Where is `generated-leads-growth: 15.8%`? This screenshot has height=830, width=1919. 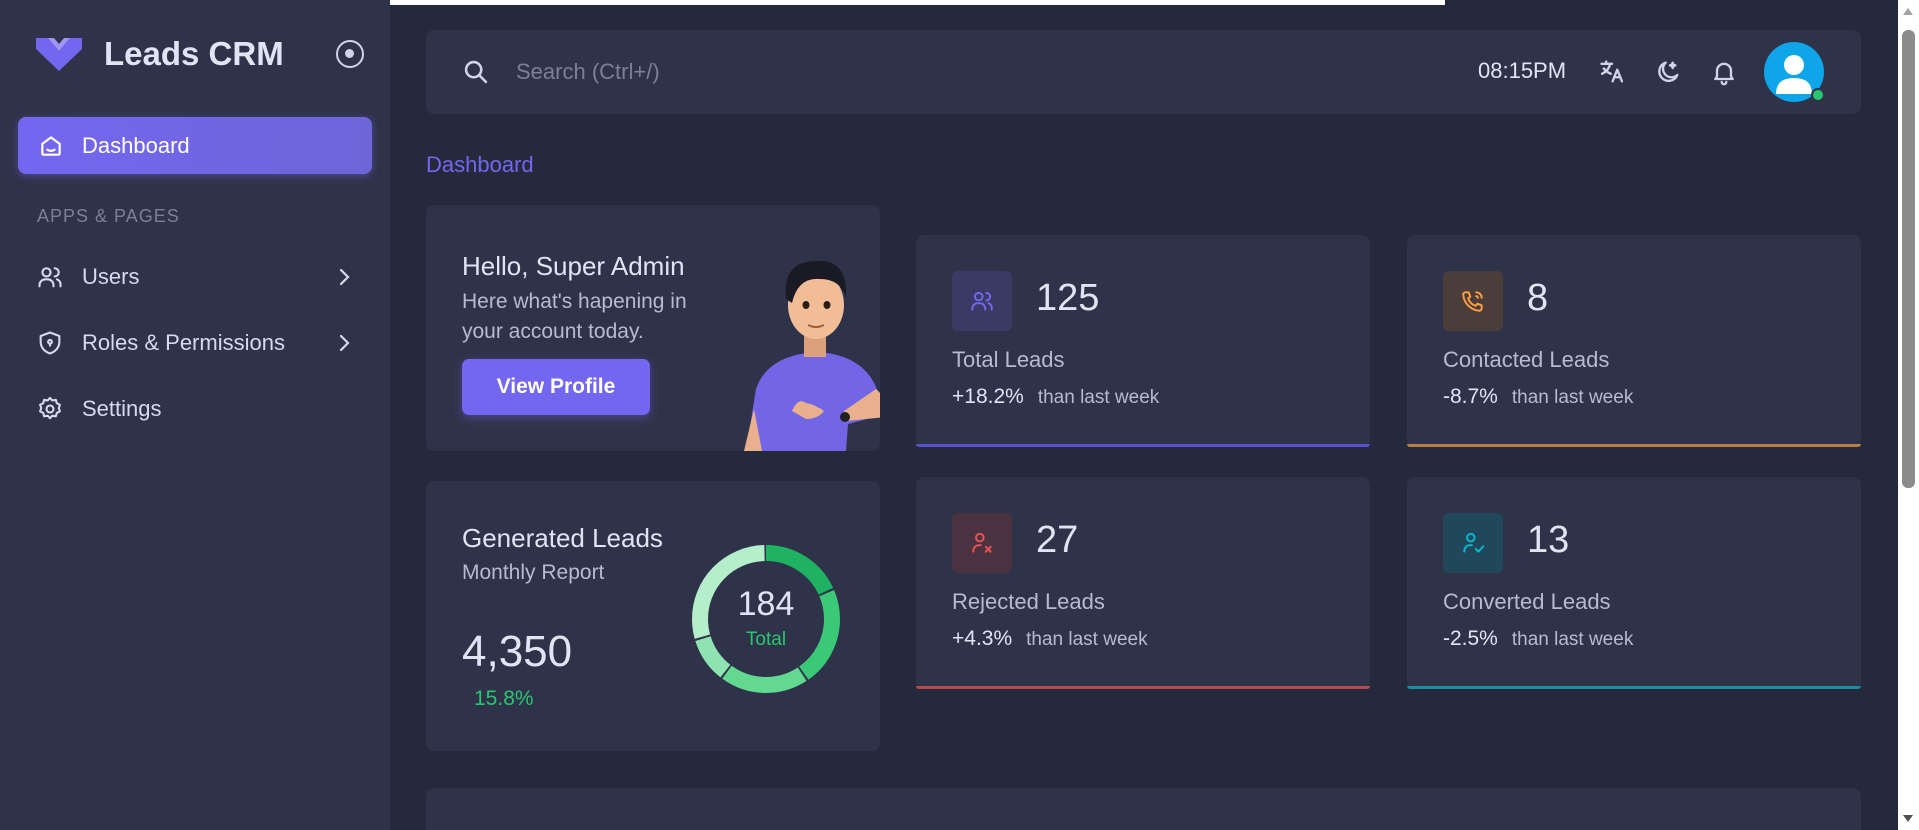
generated-leads-growth: 15.8% is located at coordinates (504, 698).